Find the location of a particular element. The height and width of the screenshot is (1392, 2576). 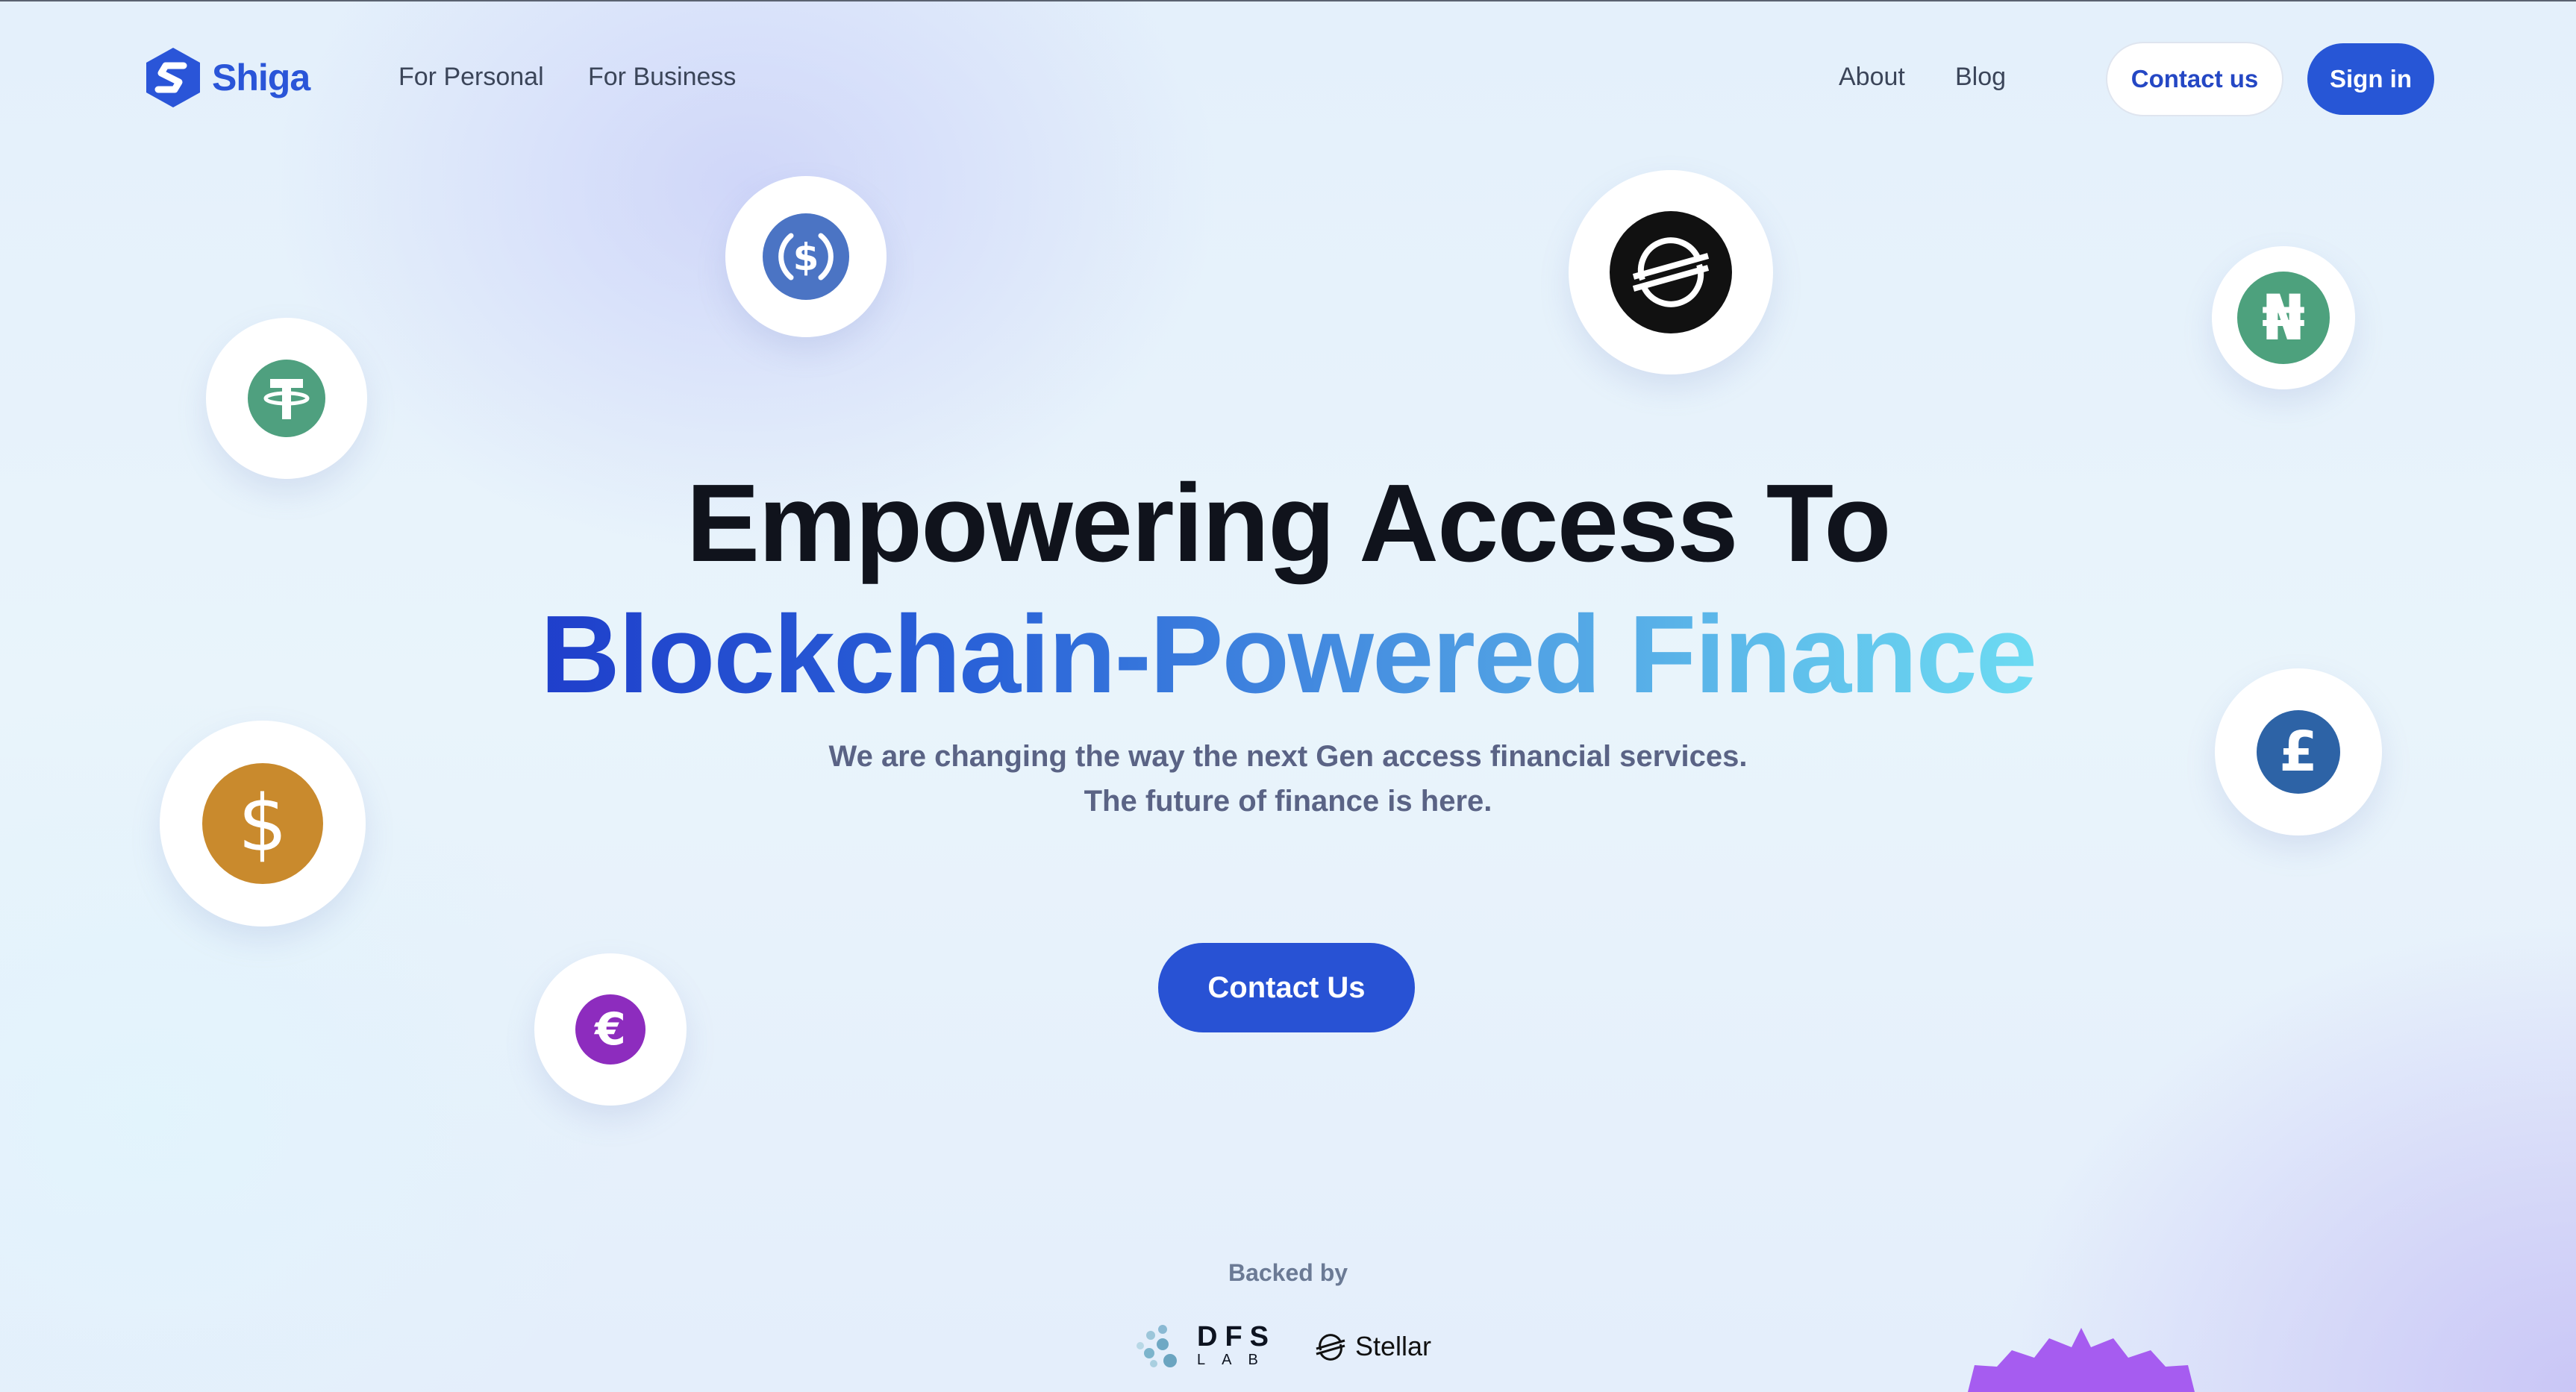

backed-by-label: Backed by is located at coordinates (1288, 1272).